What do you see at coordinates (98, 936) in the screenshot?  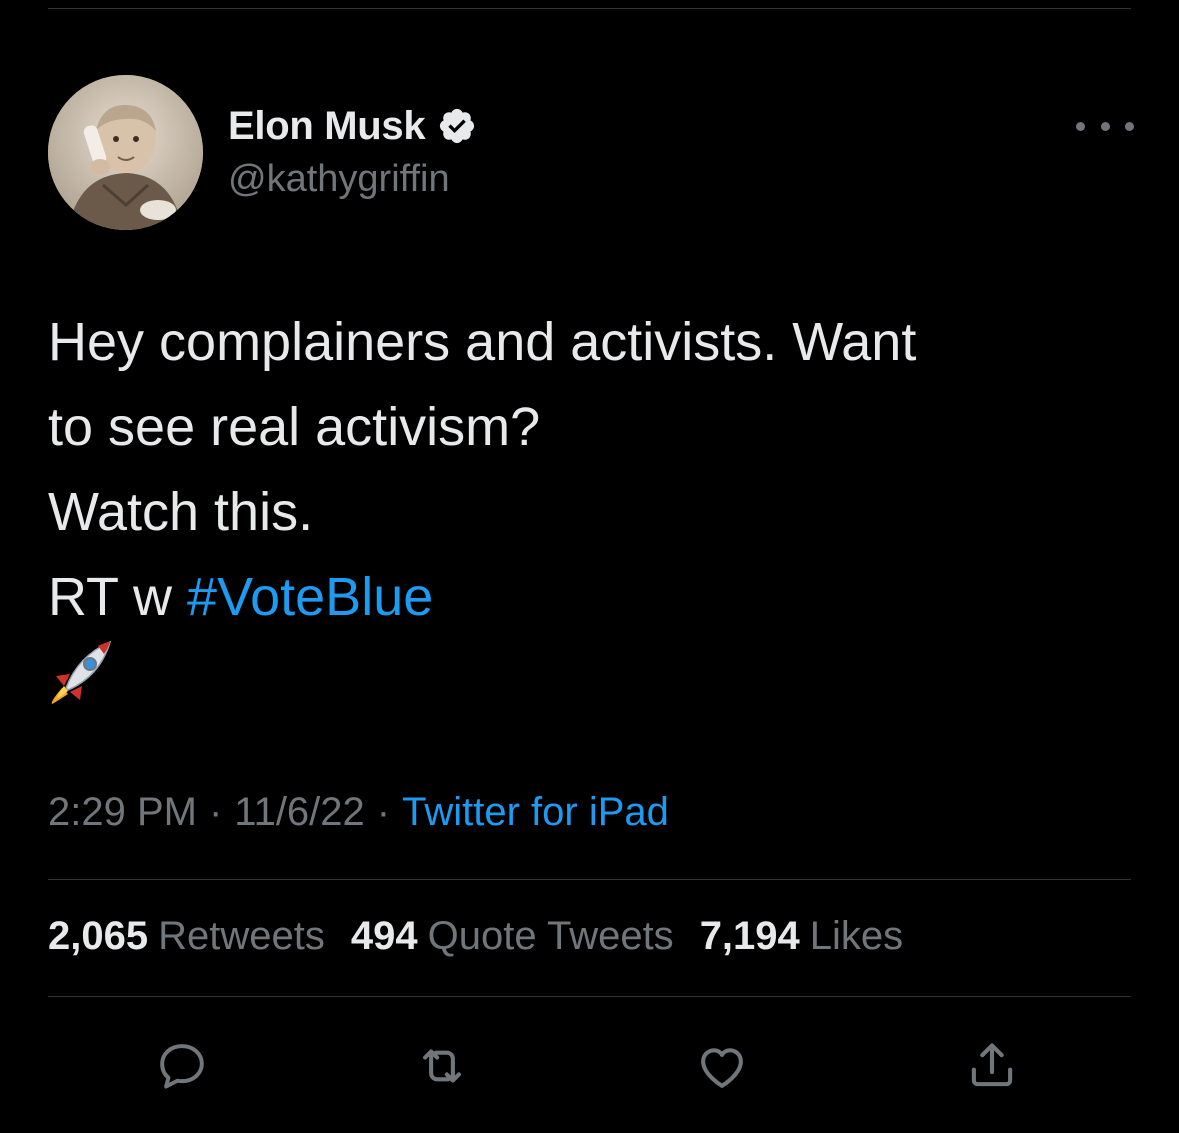 I see `retweets-count: 2,065` at bounding box center [98, 936].